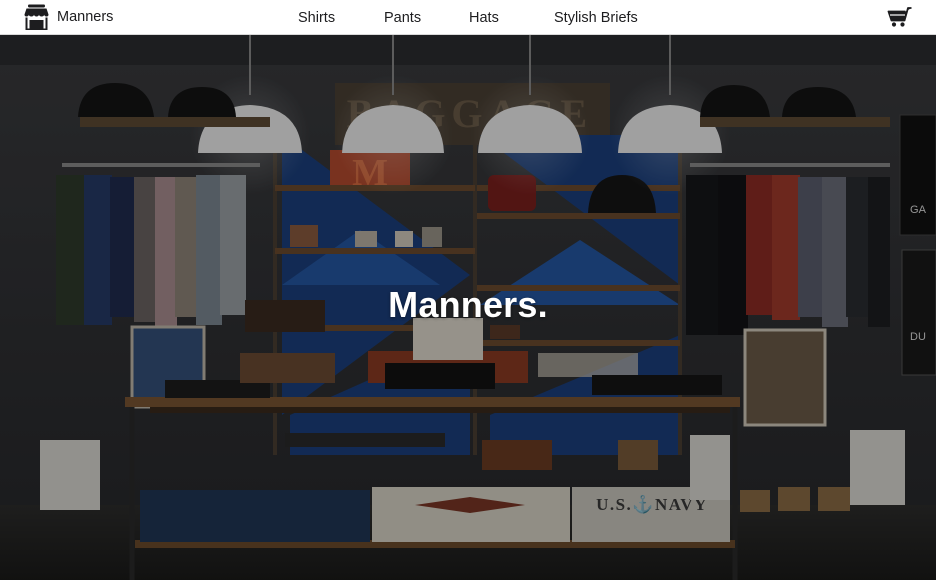  What do you see at coordinates (484, 18) in the screenshot?
I see `nav-item-hats: Hats` at bounding box center [484, 18].